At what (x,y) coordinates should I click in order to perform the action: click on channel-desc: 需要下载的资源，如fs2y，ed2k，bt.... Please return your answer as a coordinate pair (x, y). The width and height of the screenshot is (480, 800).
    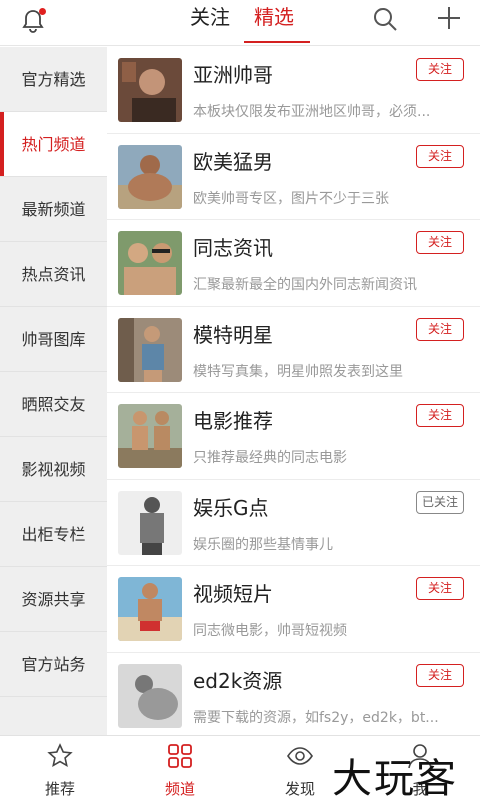
    Looking at the image, I should click on (316, 717).